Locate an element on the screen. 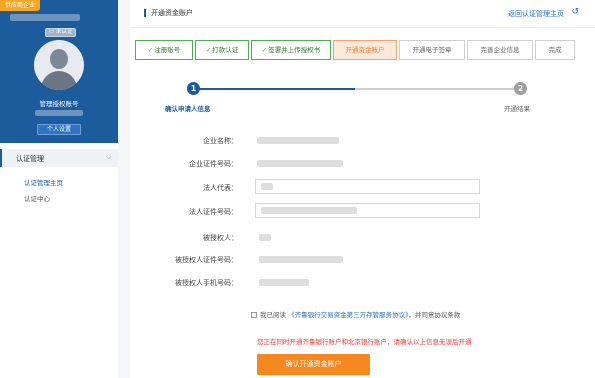  step-payment-verify: ✓打款认证 is located at coordinates (222, 50).